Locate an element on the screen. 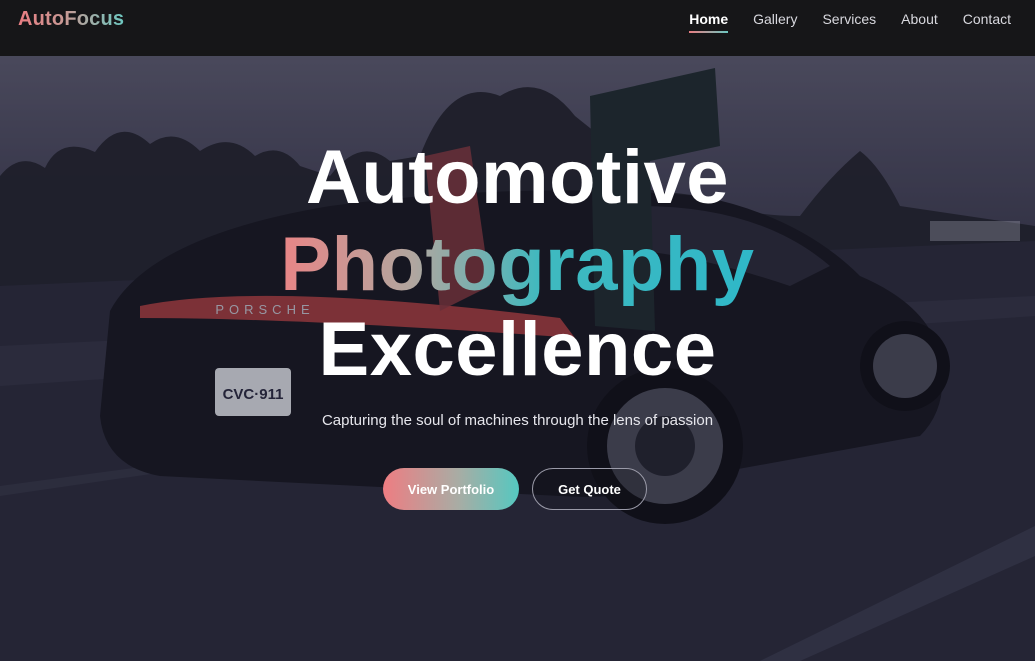  brand-logo: AutoFocus is located at coordinates (71, 19).